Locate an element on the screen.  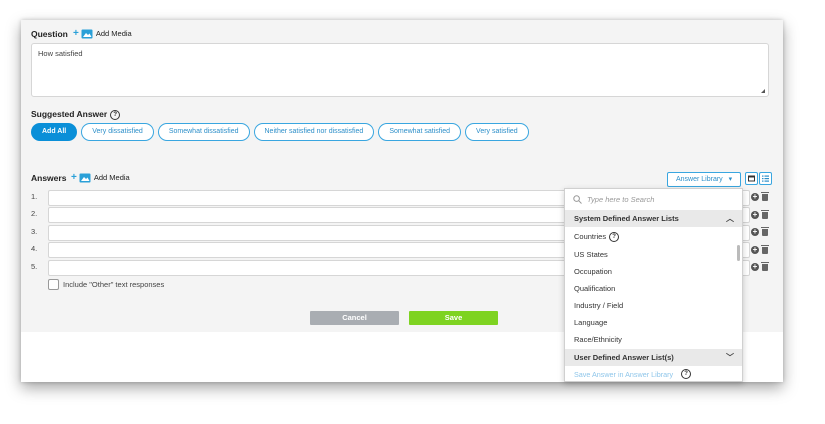
library-item: Occupation is located at coordinates (593, 271).